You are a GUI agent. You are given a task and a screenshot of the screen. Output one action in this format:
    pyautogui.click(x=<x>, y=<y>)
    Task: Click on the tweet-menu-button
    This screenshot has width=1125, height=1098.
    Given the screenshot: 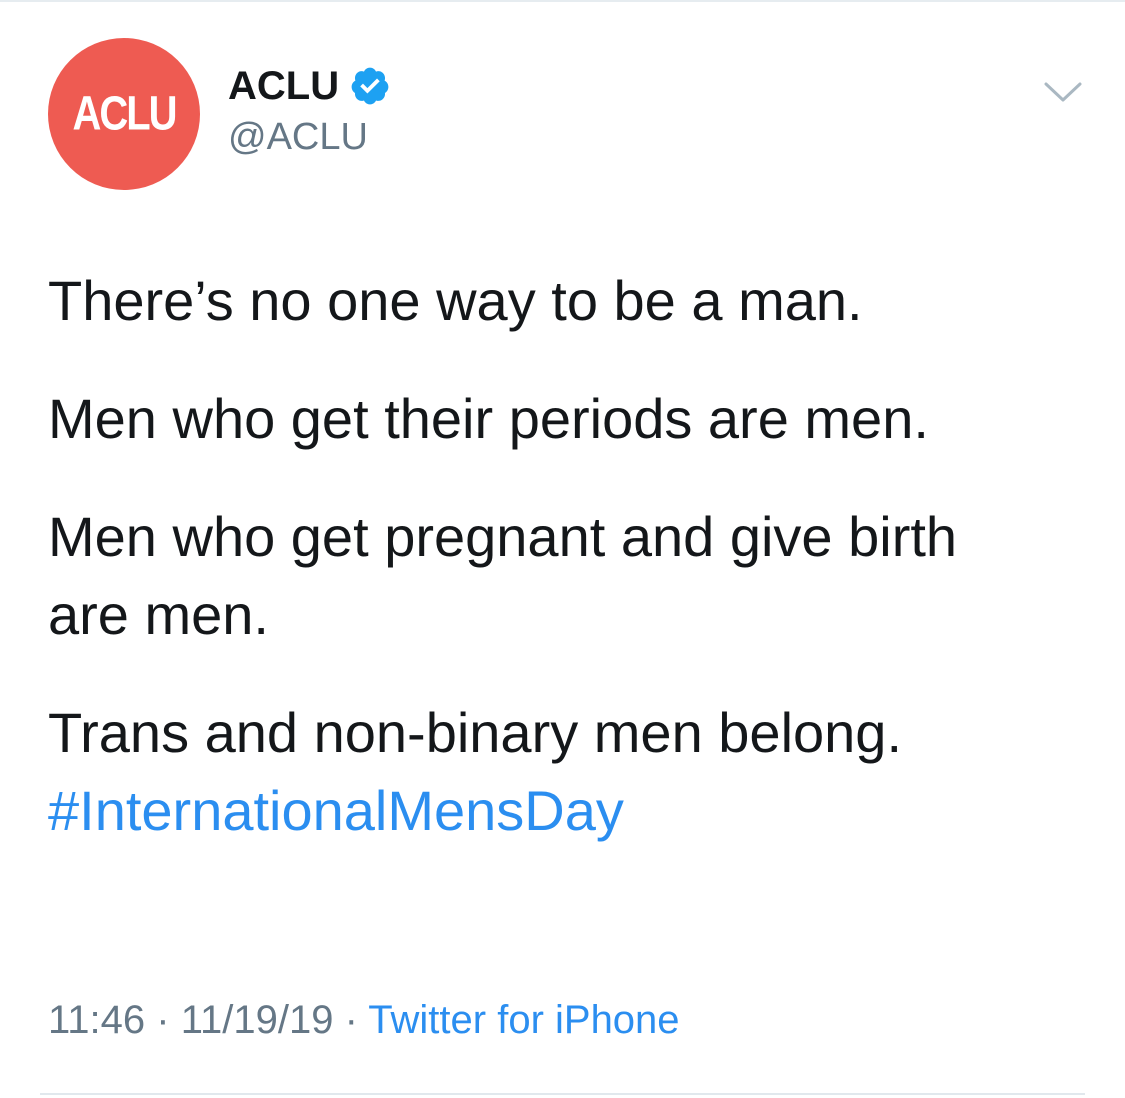 What is the action you would take?
    pyautogui.click(x=1063, y=92)
    